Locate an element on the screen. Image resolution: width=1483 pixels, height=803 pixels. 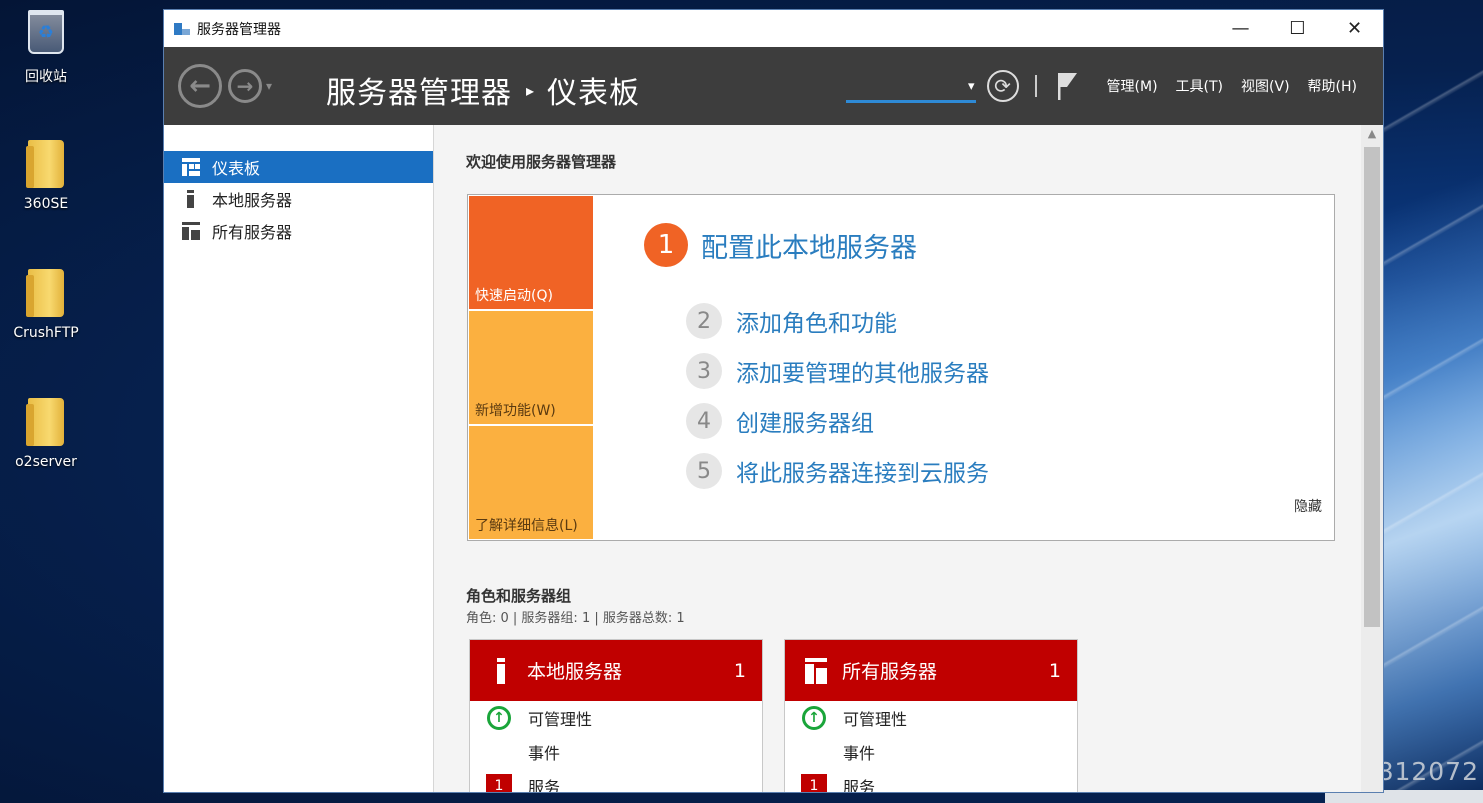
history-dropdown-icon: ▾ is located at coordinates (269, 86).